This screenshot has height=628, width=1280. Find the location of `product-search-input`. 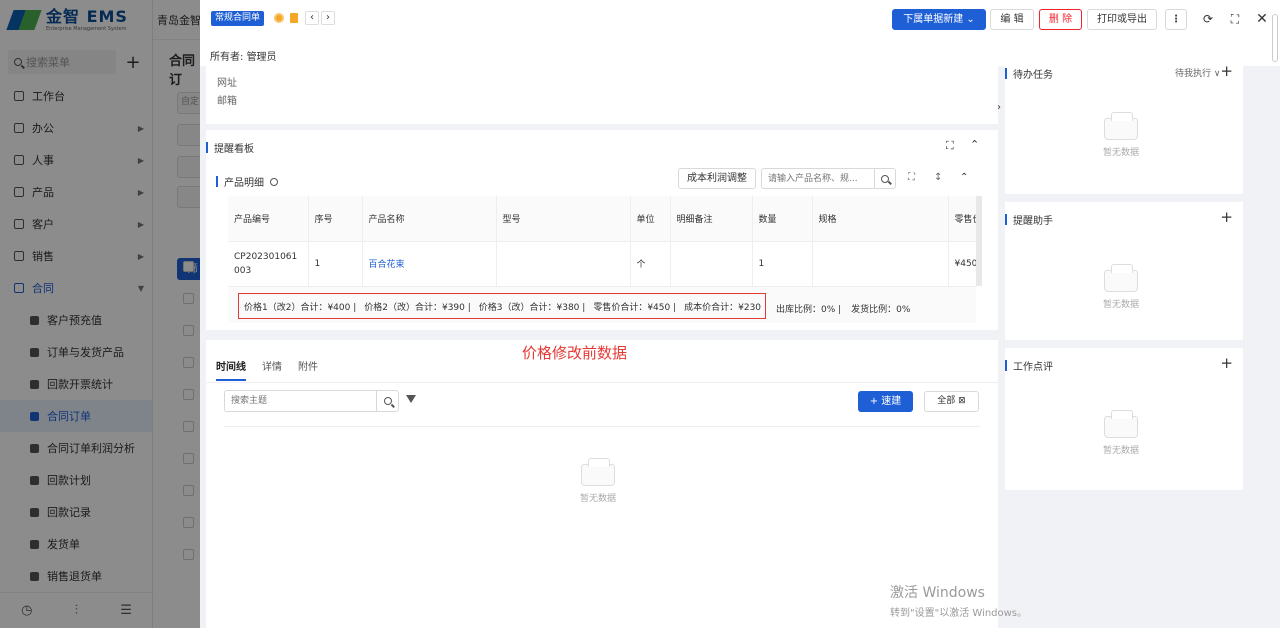

product-search-input is located at coordinates (818, 178).